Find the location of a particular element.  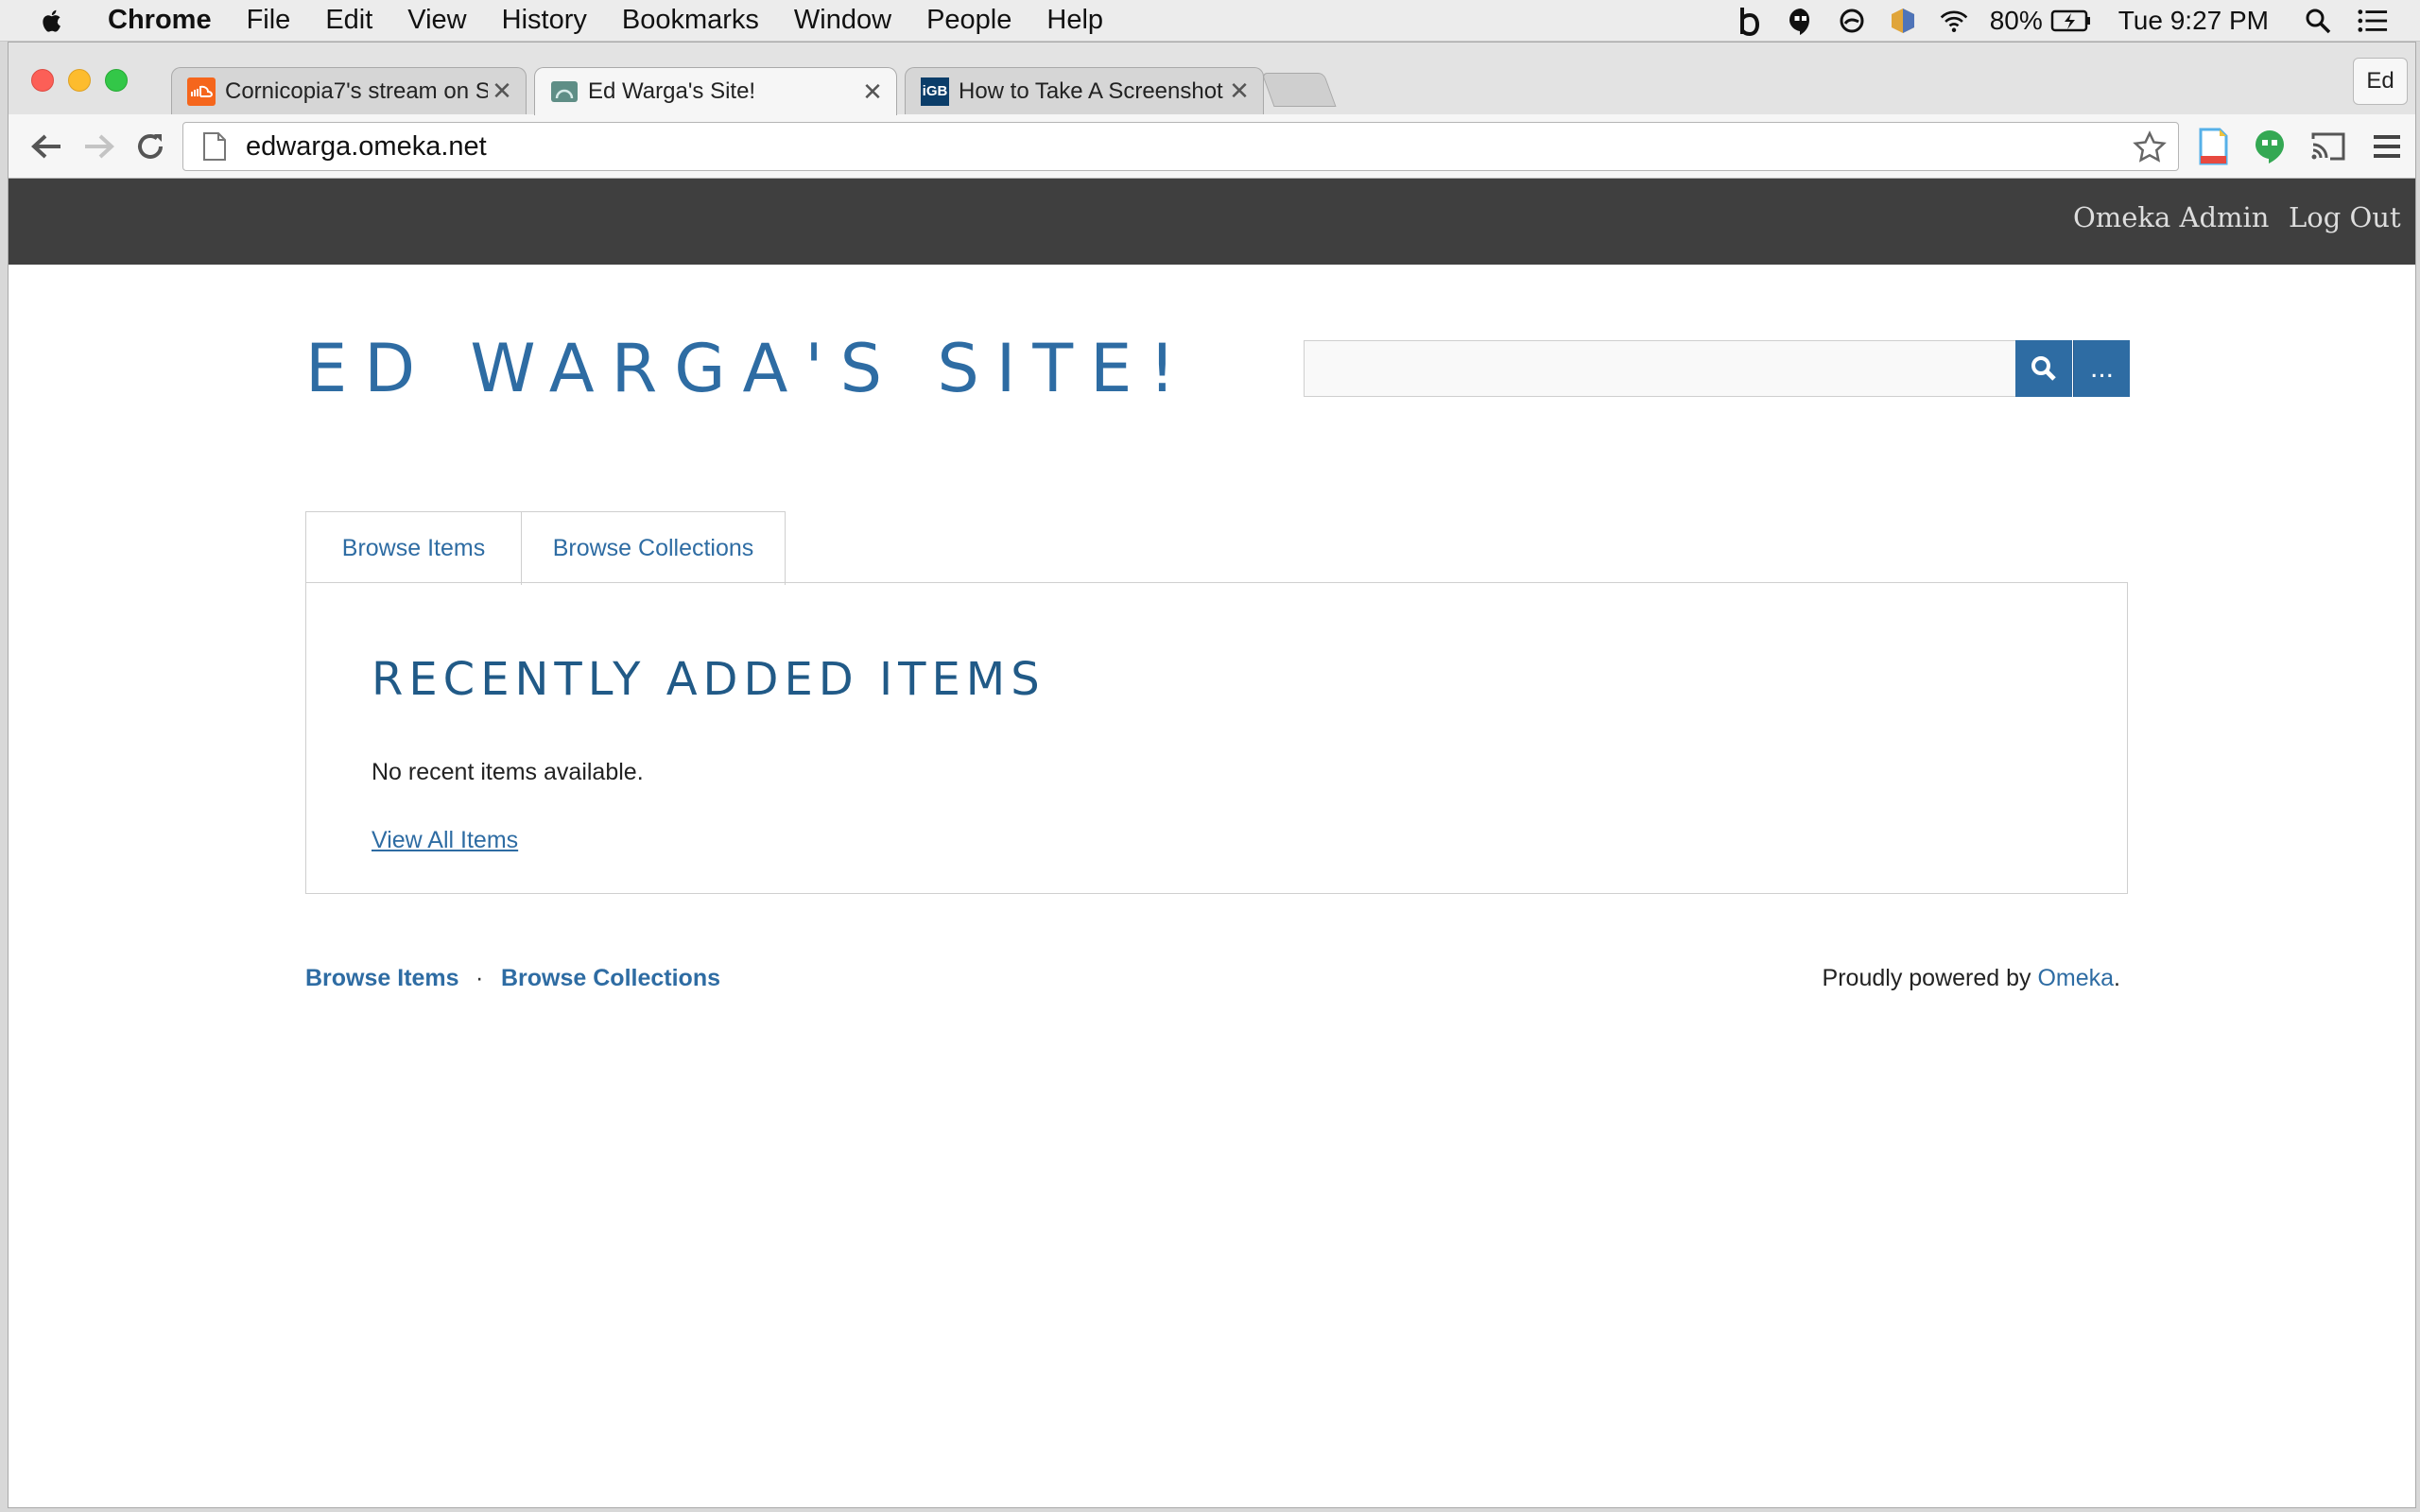

minimize-window-button is located at coordinates (79, 80).